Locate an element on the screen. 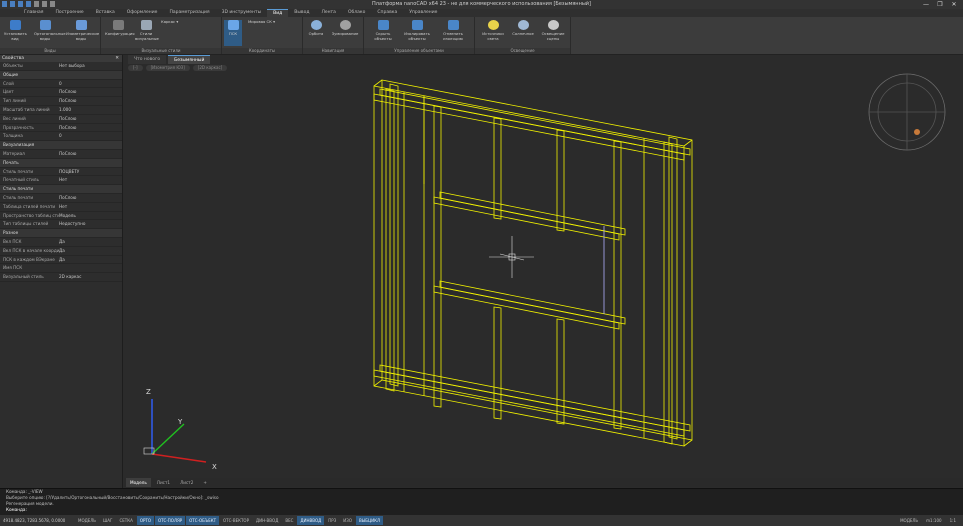 This screenshot has height=526, width=963. scene-lighting-button: Освещение сцены is located at coordinates (553, 30).